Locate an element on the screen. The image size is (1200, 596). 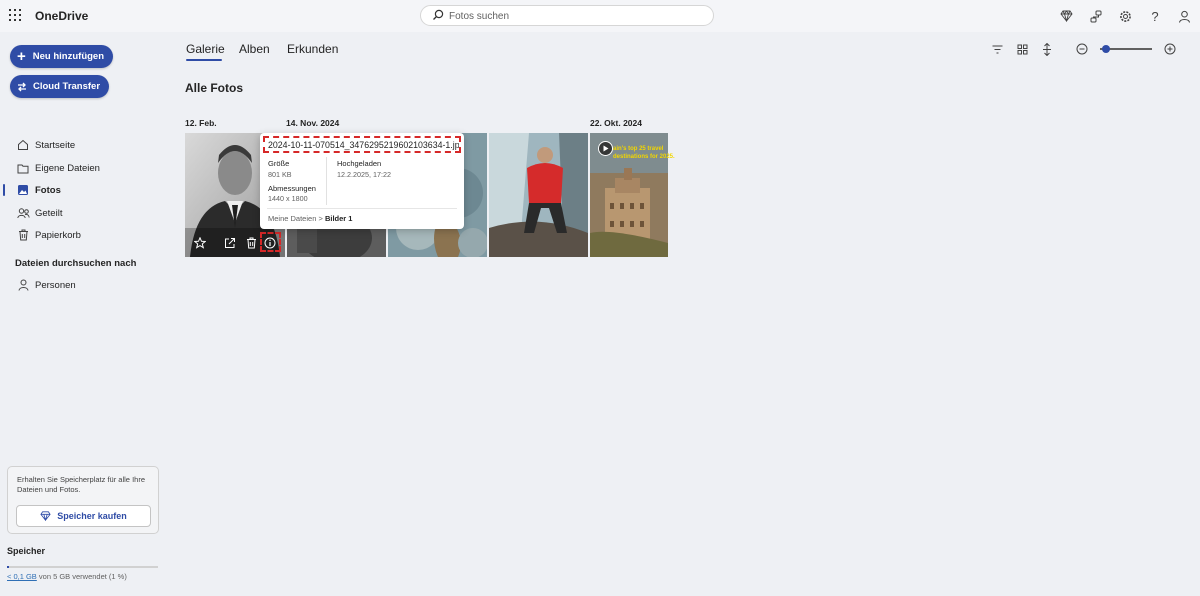
view-layout-icon is located at coordinates (1022, 49).